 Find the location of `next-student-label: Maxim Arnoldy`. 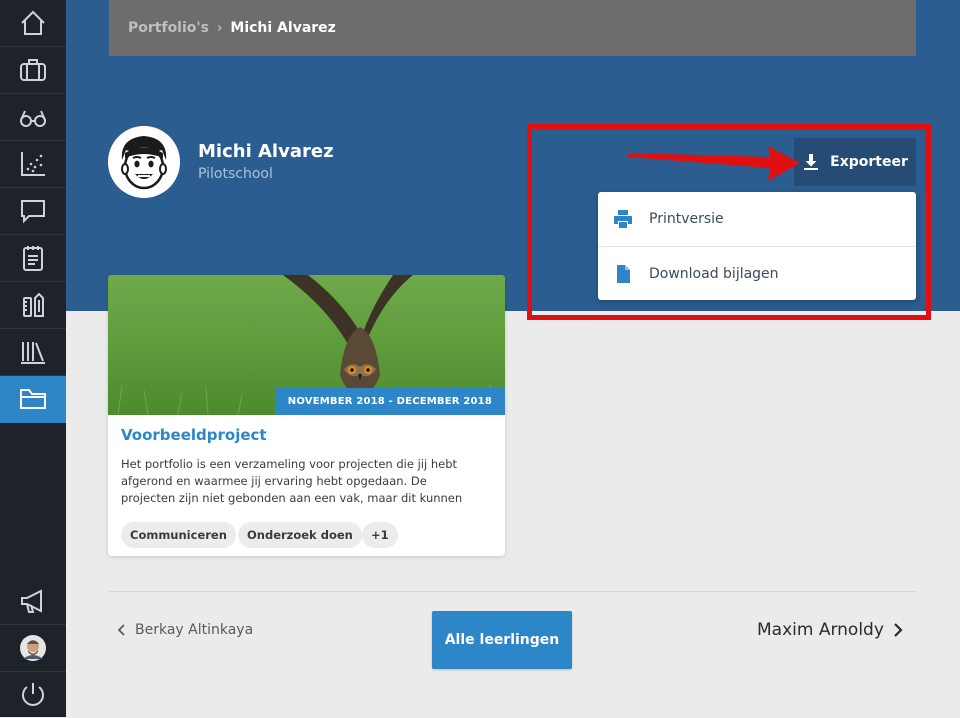

next-student-label: Maxim Arnoldy is located at coordinates (820, 630).